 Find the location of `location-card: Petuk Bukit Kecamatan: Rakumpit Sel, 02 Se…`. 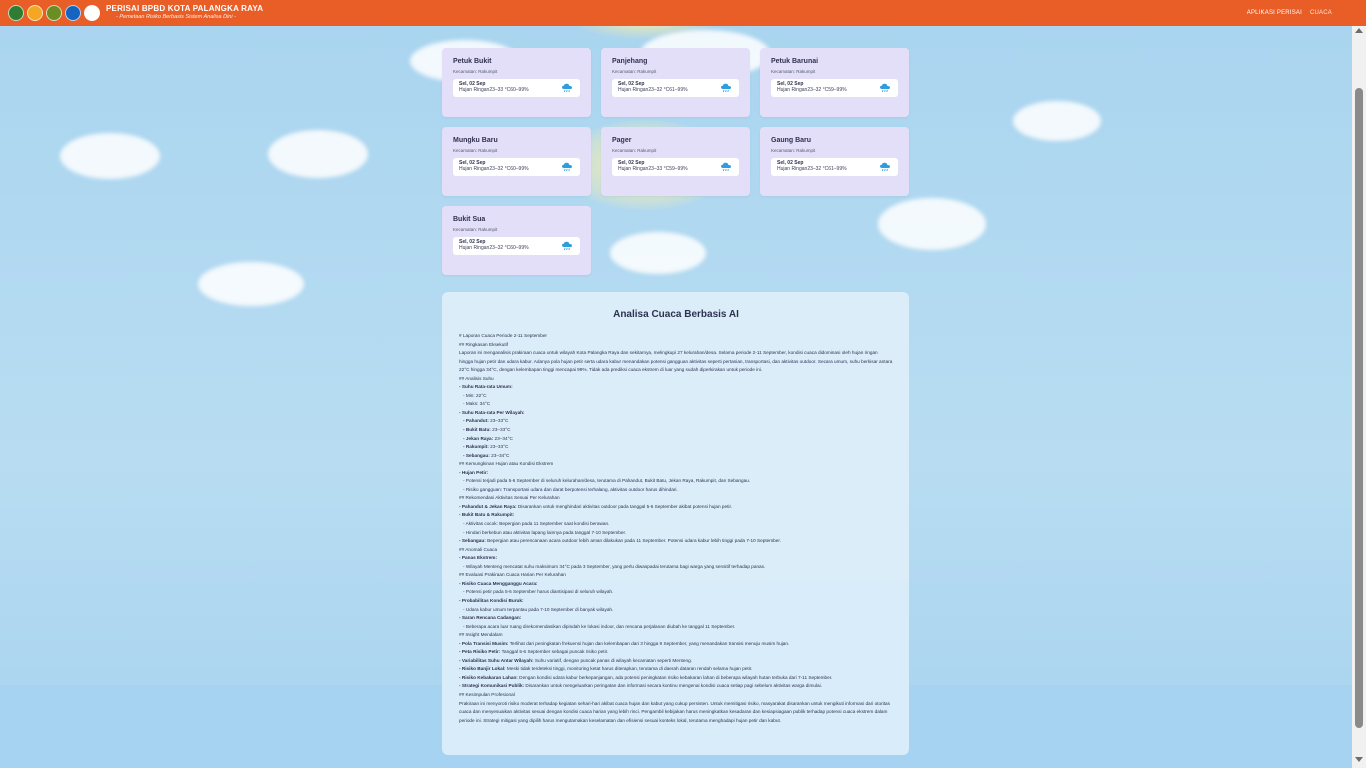

location-card: Petuk Bukit Kecamatan: Rakumpit Sel, 02 Se… is located at coordinates (516, 82).